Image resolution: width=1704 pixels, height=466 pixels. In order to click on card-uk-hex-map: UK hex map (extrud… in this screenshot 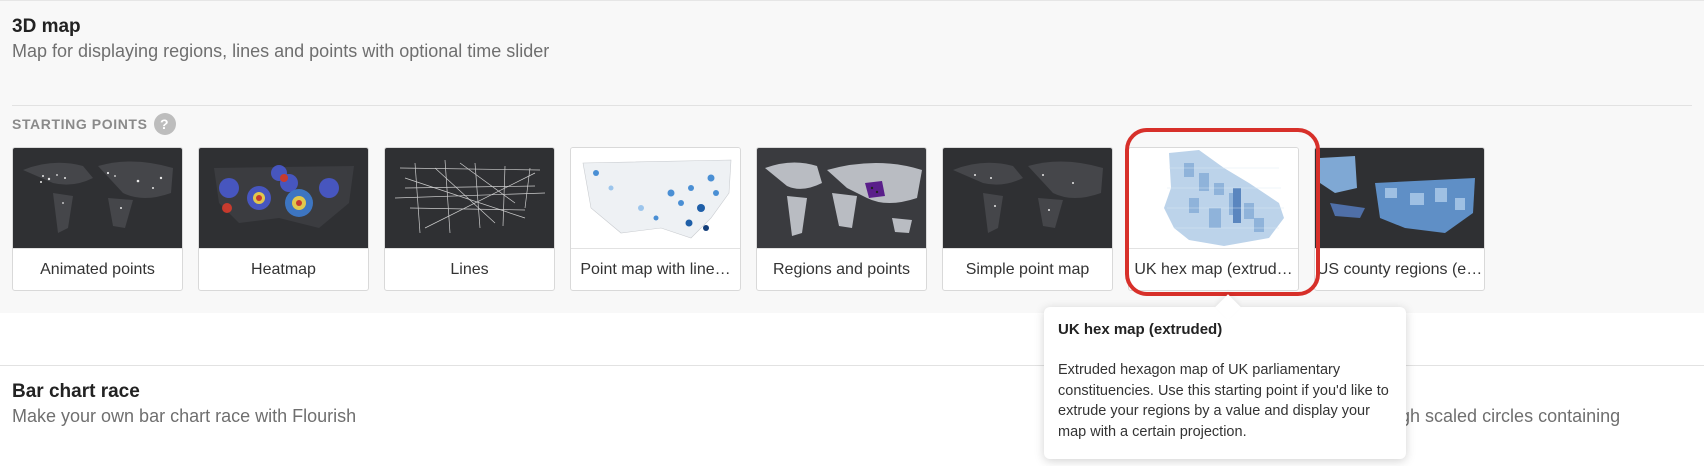, I will do `click(1213, 219)`.